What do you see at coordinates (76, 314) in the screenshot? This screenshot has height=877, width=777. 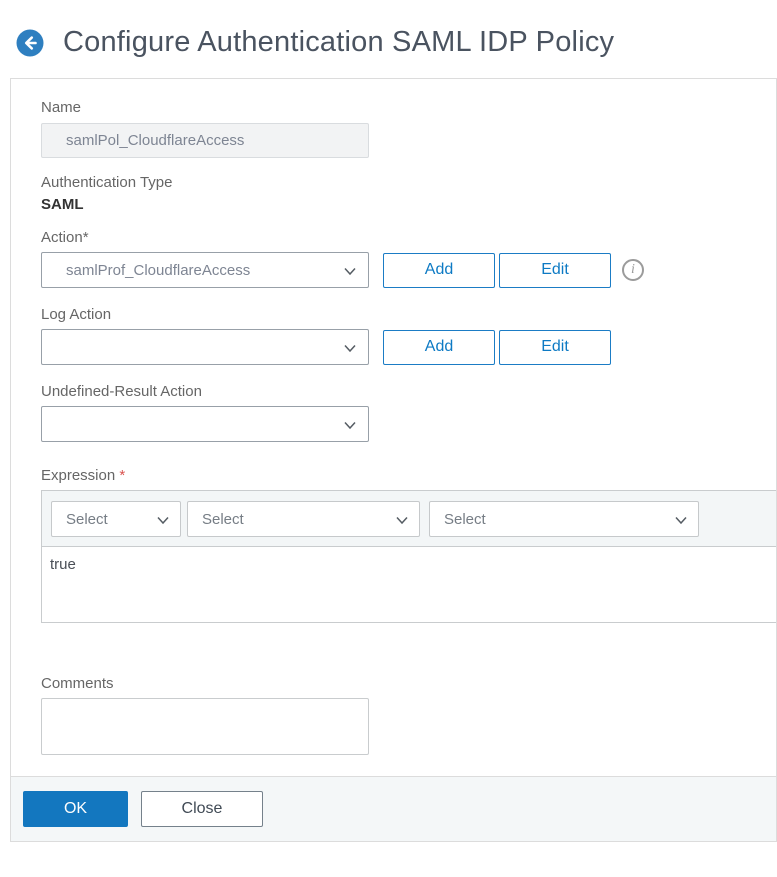 I see `log-action-label: Log Action` at bounding box center [76, 314].